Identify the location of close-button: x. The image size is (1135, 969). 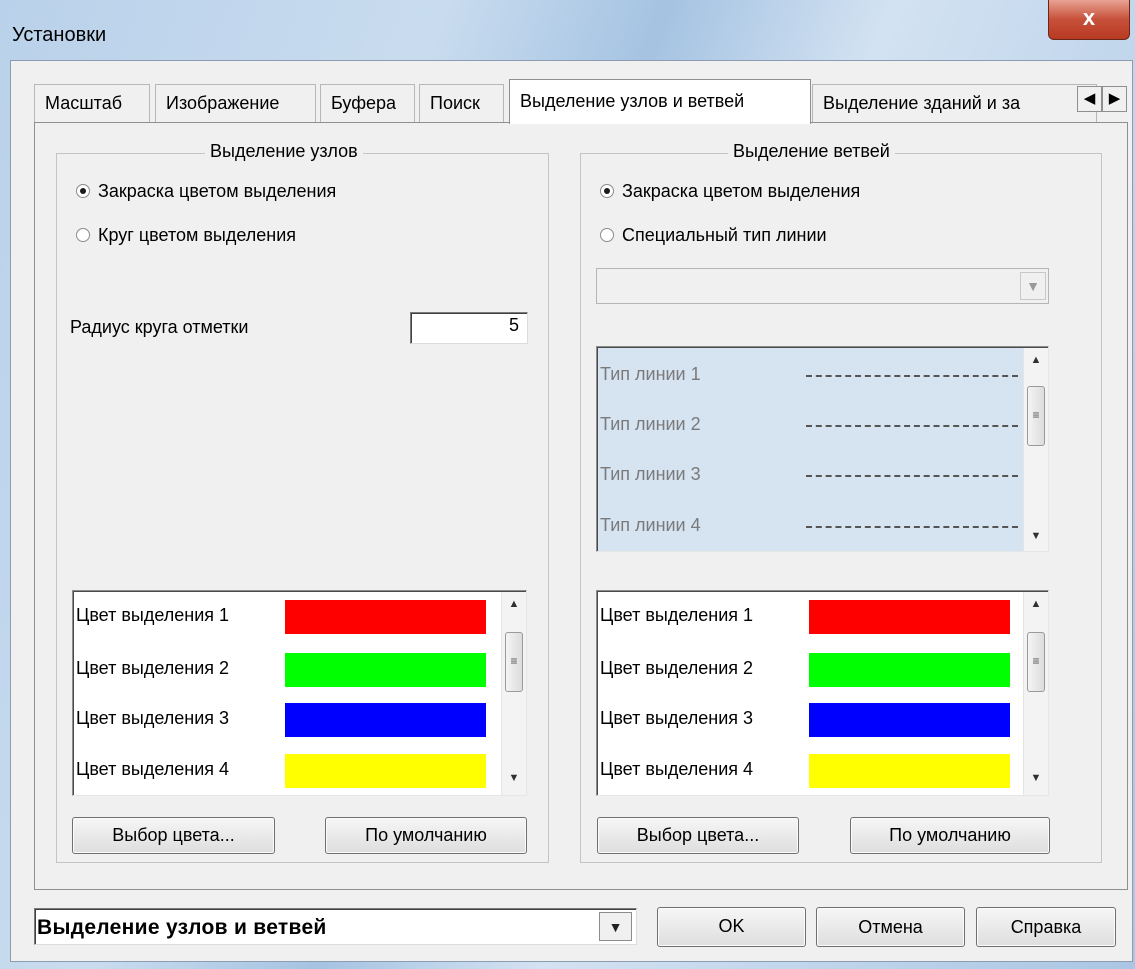
(1089, 20).